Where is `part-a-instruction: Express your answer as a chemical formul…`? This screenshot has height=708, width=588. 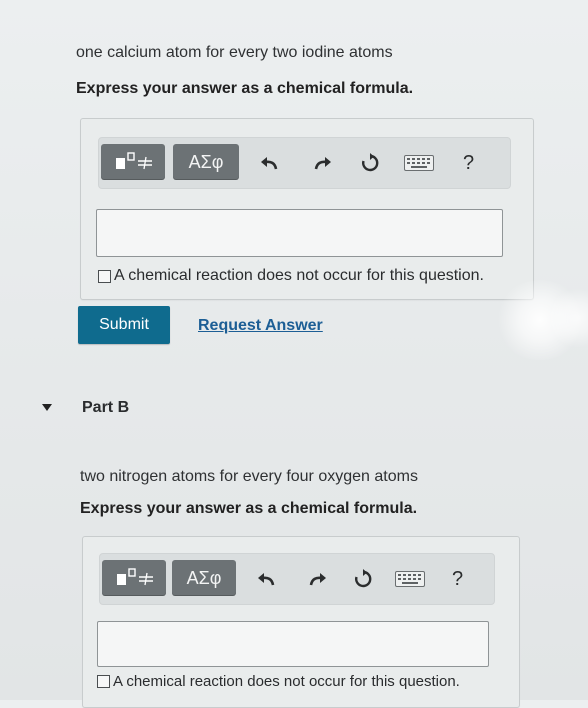 part-a-instruction: Express your answer as a chemical formul… is located at coordinates (245, 88).